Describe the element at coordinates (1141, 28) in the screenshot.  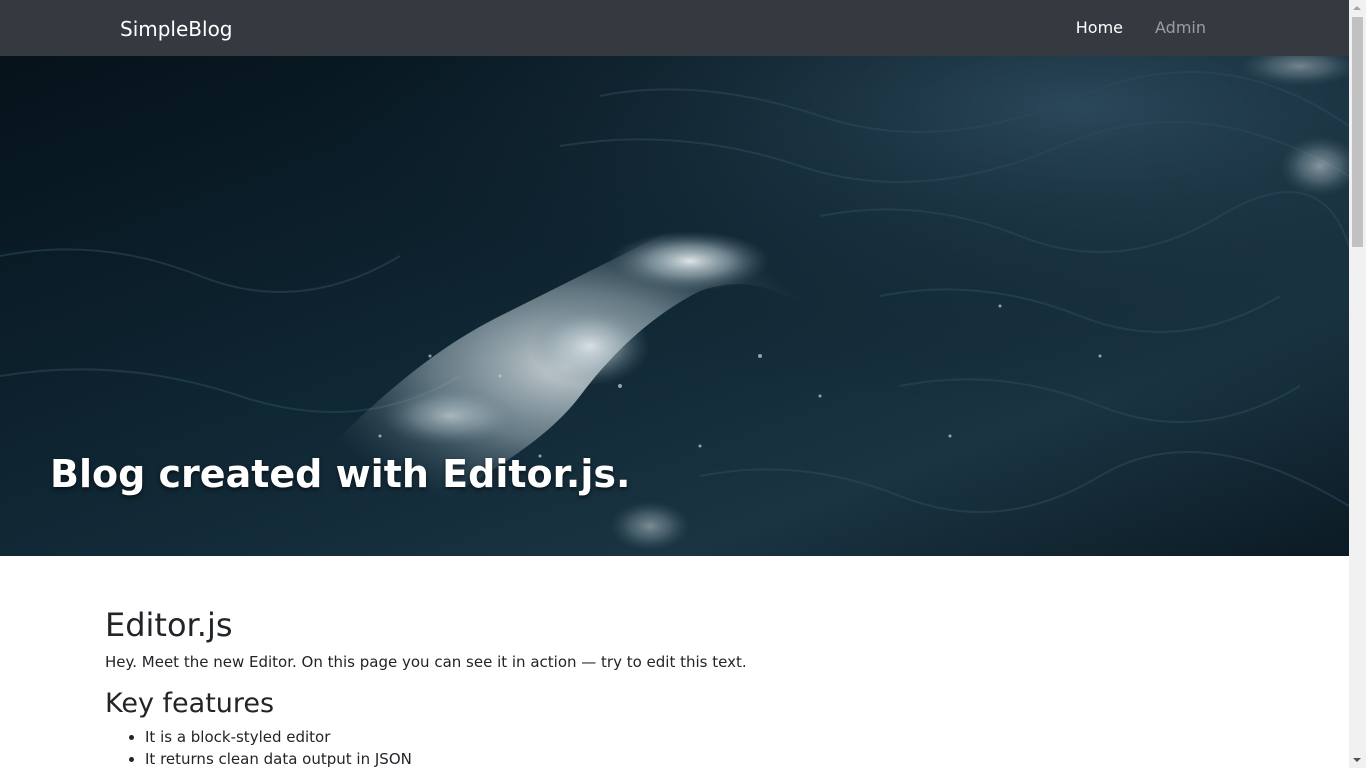
I see `nav-links: Home Admin` at that location.